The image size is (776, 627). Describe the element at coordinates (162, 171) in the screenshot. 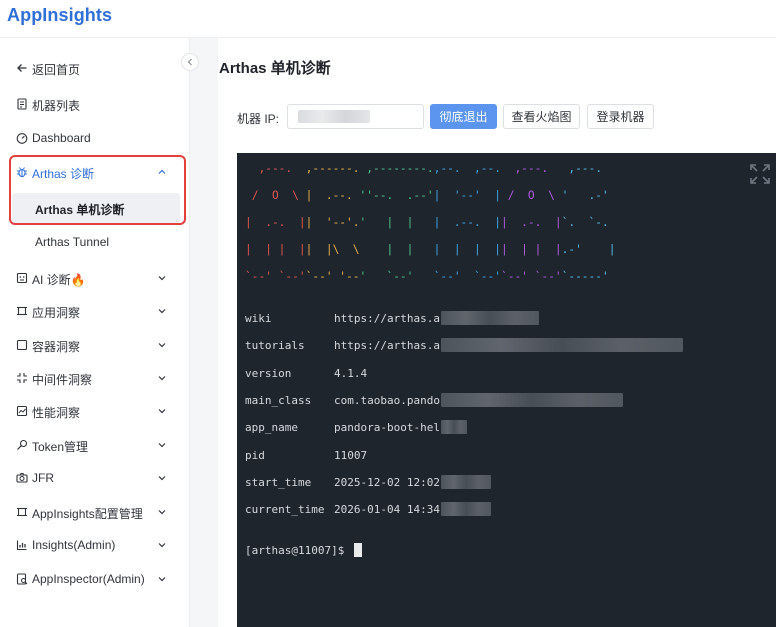

I see `chevron-up-icon` at that location.